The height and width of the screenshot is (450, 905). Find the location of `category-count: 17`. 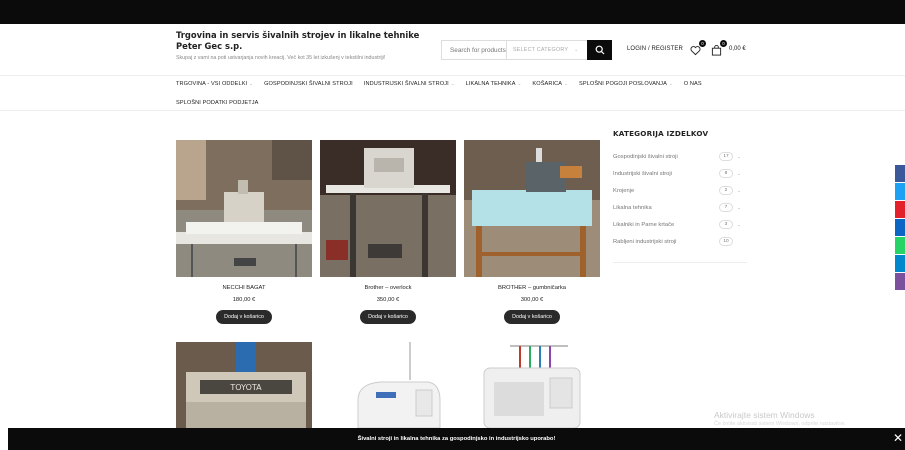

category-count: 17 is located at coordinates (726, 156).